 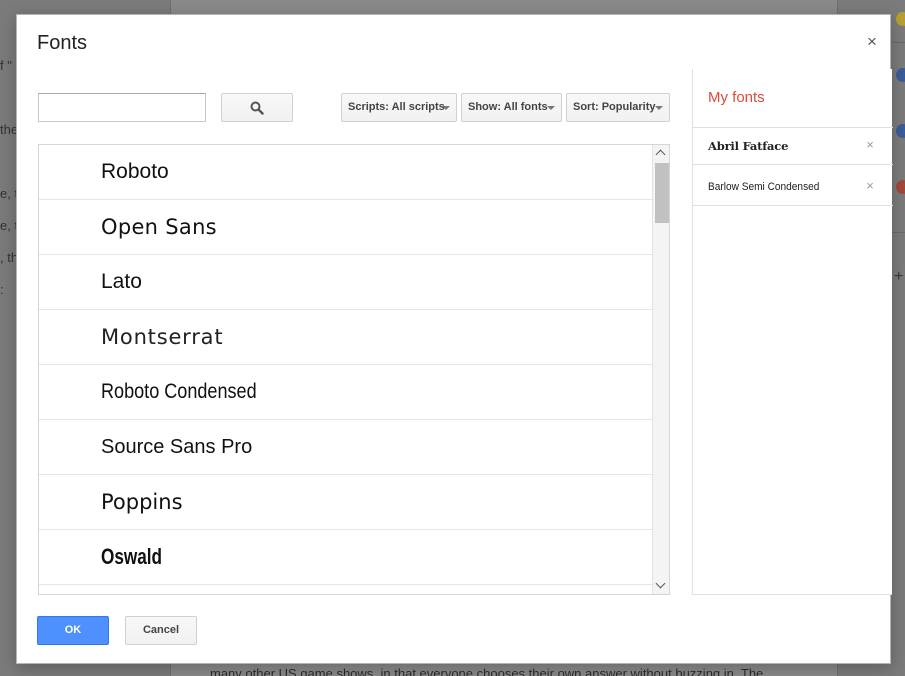 What do you see at coordinates (6, 65) in the screenshot?
I see `fragment-text: f "` at bounding box center [6, 65].